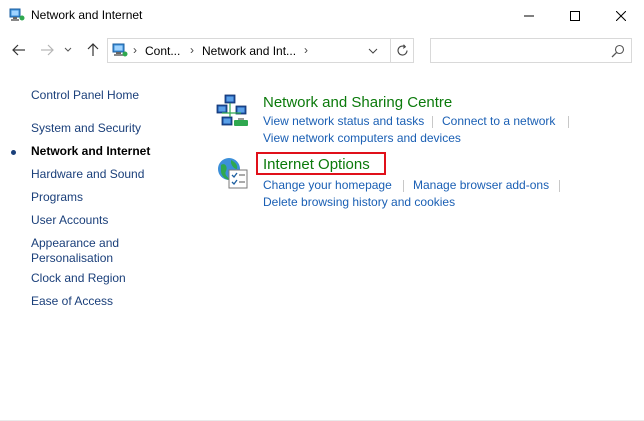 The width and height of the screenshot is (644, 421). Describe the element at coordinates (13, 152) in the screenshot. I see `active-item-bullet` at that location.